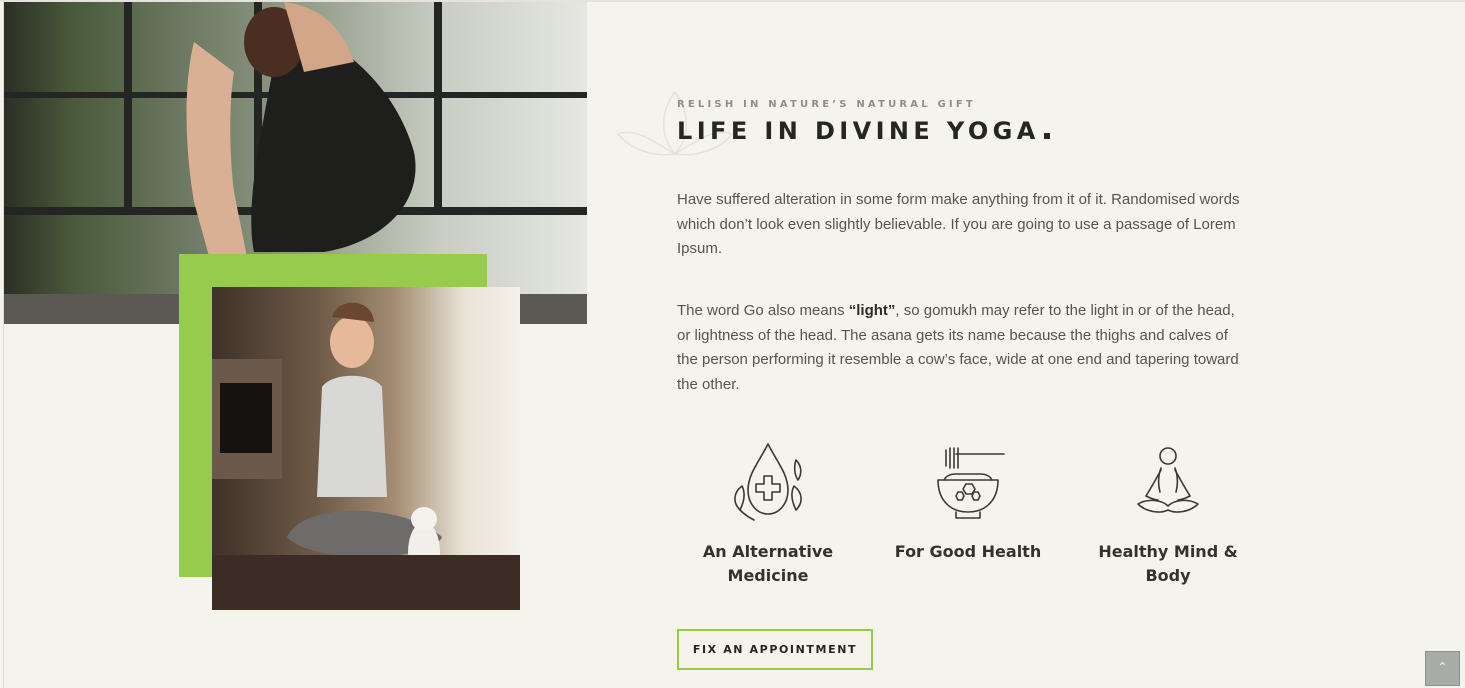 The image size is (1465, 688). I want to click on feature-label: Healthy Mind & Body, so click(1168, 563).